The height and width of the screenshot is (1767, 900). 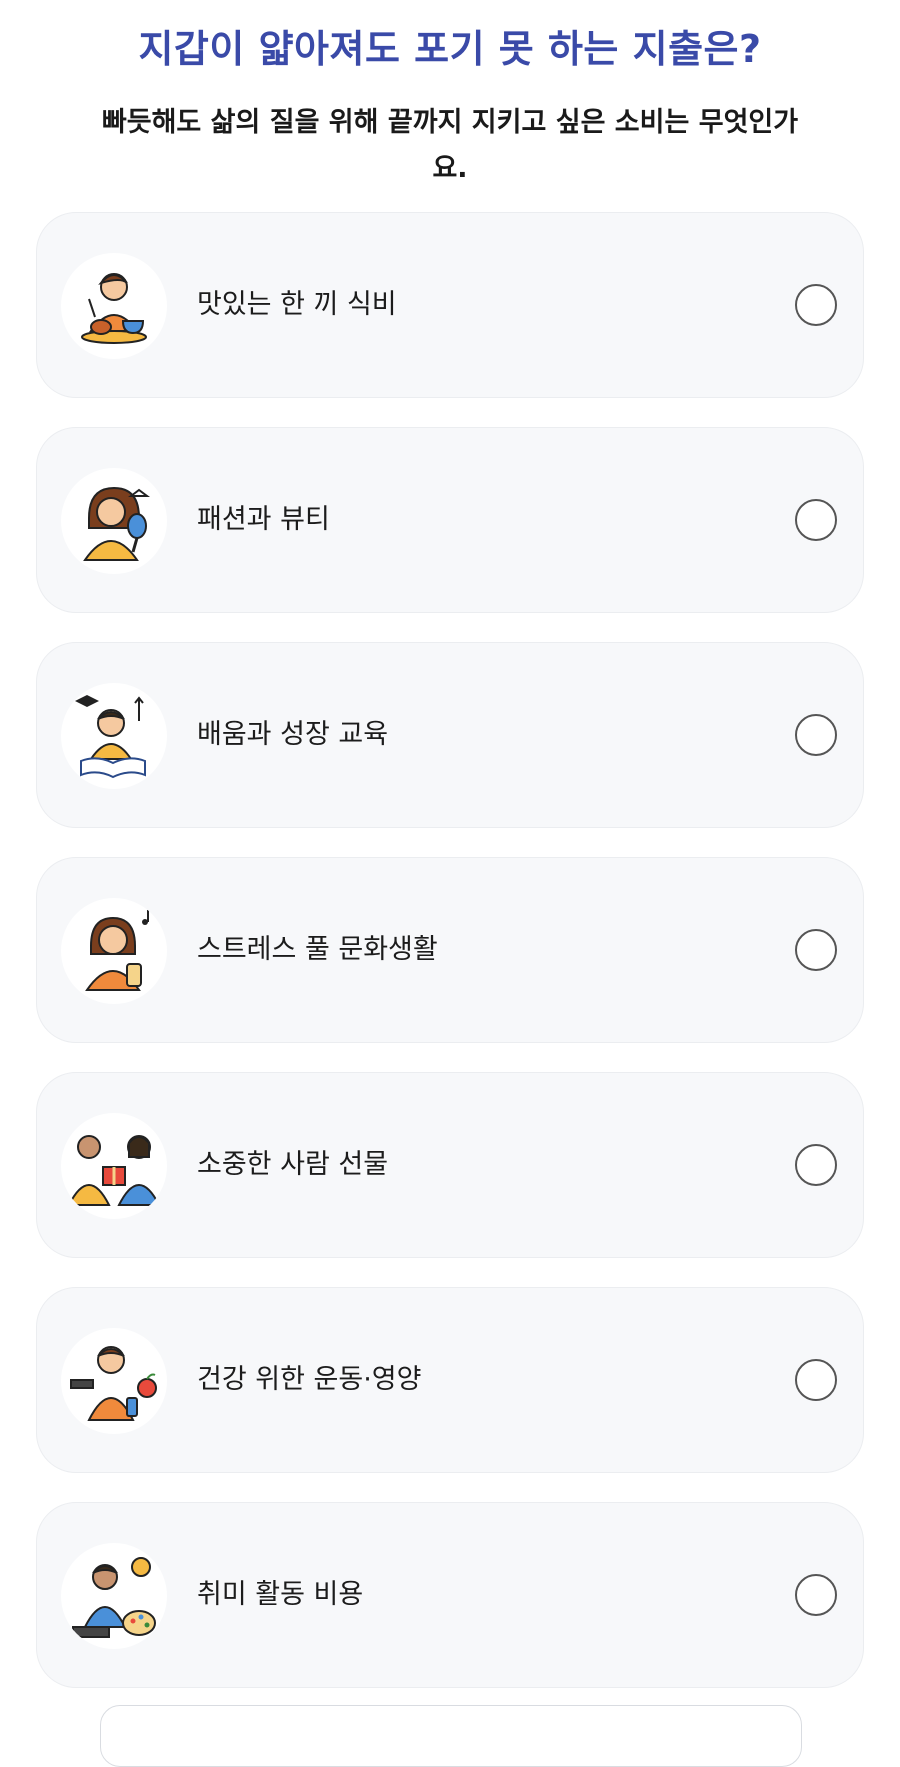 What do you see at coordinates (293, 734) in the screenshot?
I see `option-label: 배움과 성장 교육` at bounding box center [293, 734].